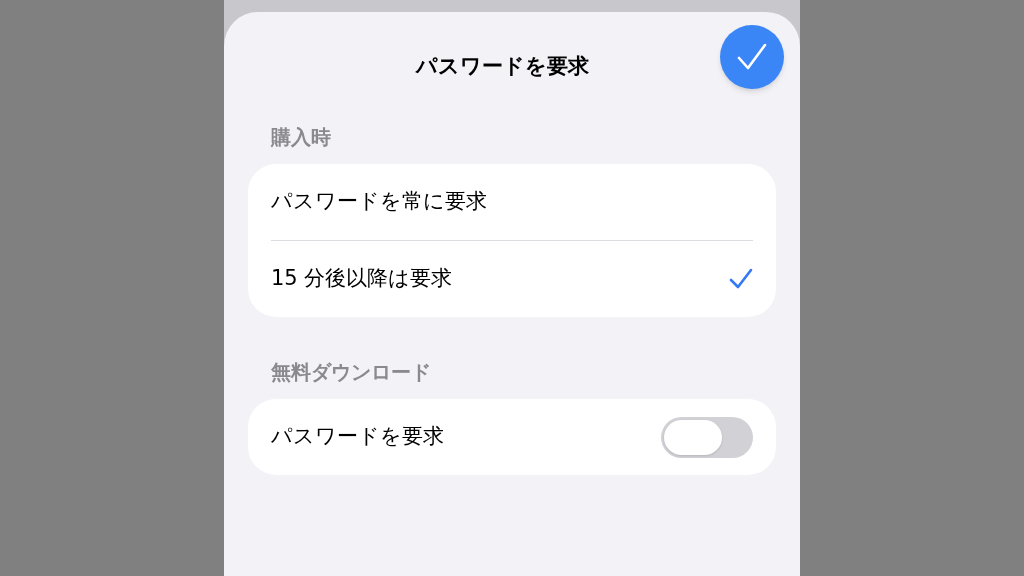 The image size is (1024, 576). I want to click on sheet-title: パスワードを要求, so click(502, 67).